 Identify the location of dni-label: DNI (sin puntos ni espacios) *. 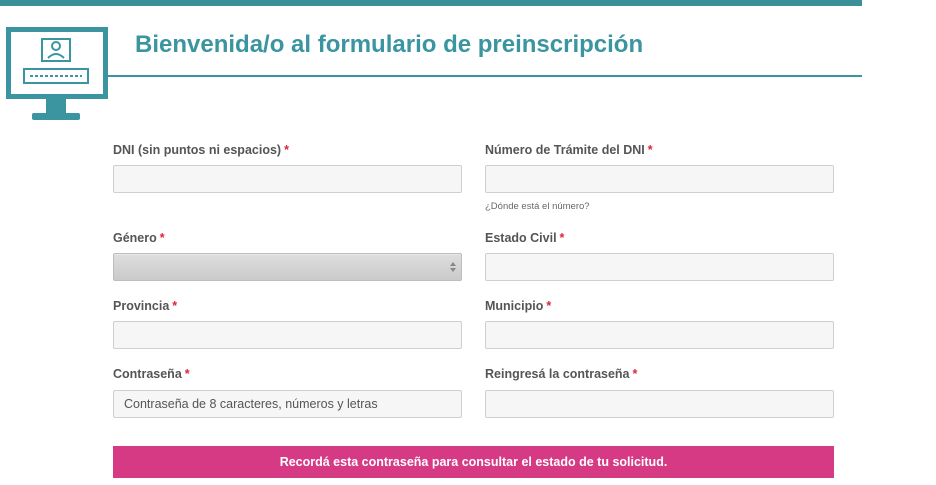
(201, 150).